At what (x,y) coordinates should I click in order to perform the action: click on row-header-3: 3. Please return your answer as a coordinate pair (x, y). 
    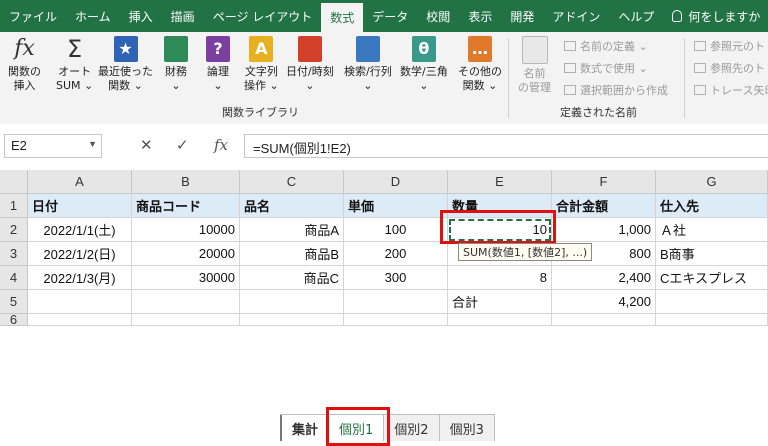
    Looking at the image, I should click on (14, 254).